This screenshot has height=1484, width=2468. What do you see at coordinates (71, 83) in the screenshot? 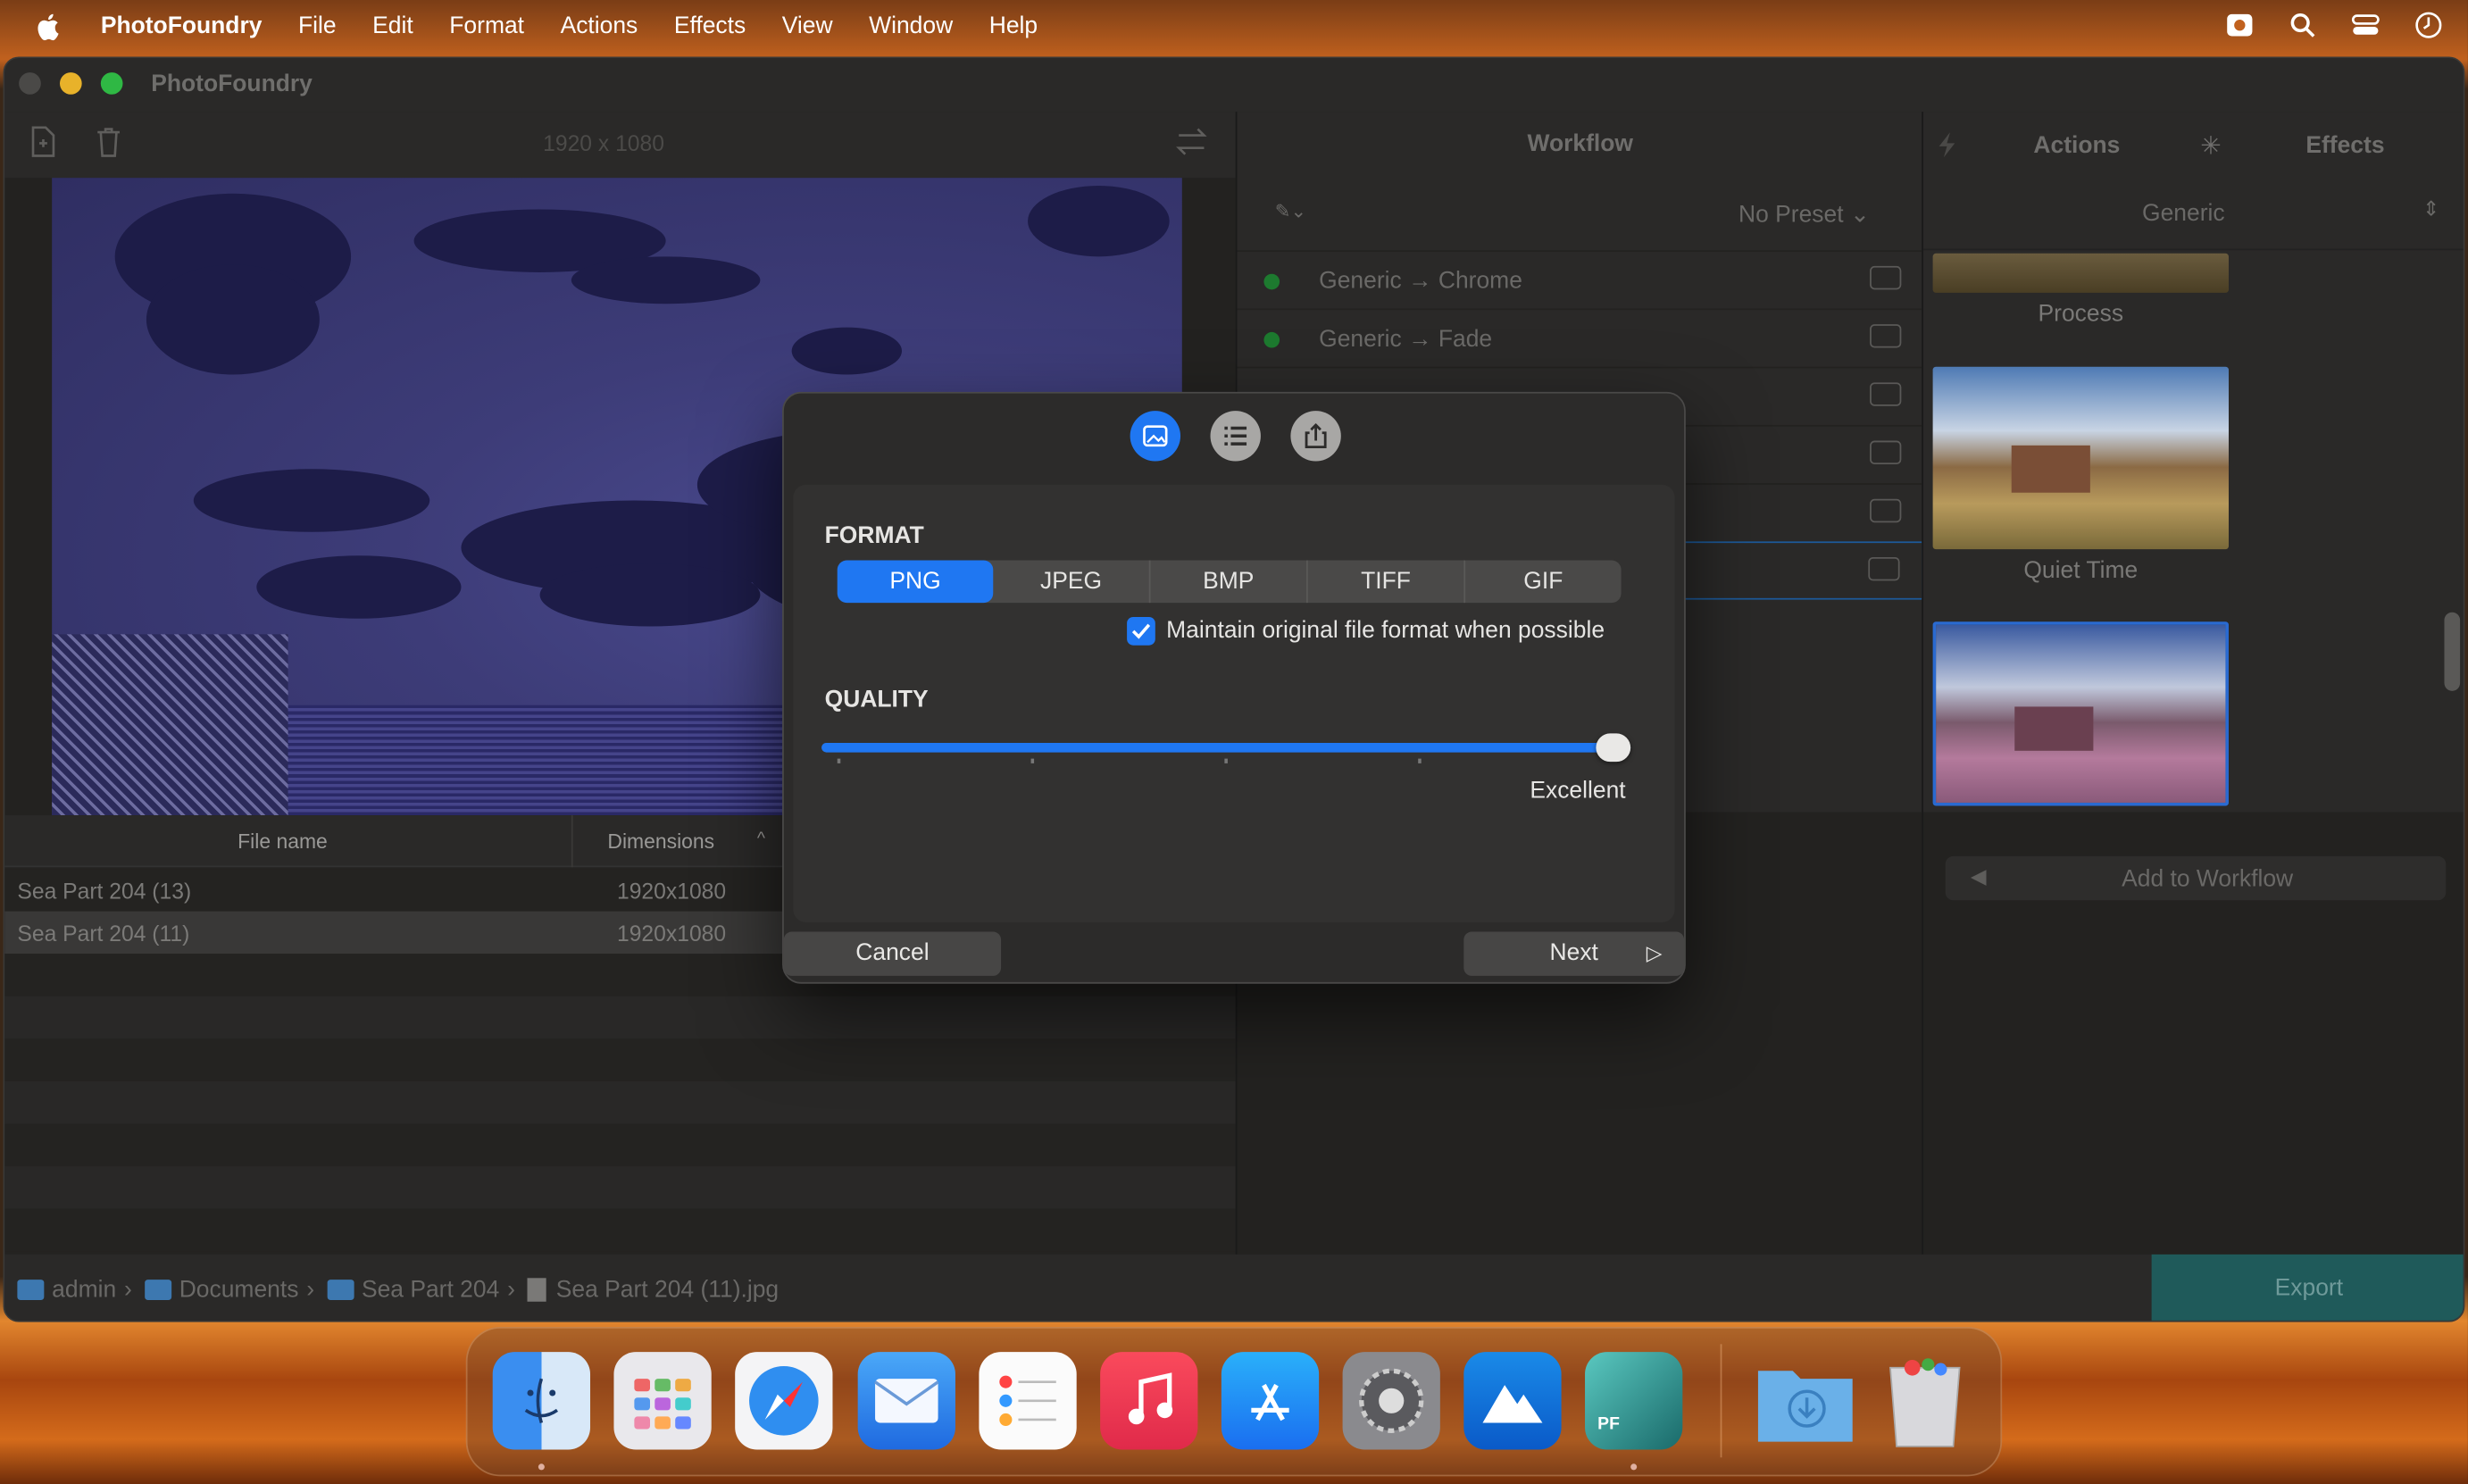
I see `minimize-window-button` at bounding box center [71, 83].